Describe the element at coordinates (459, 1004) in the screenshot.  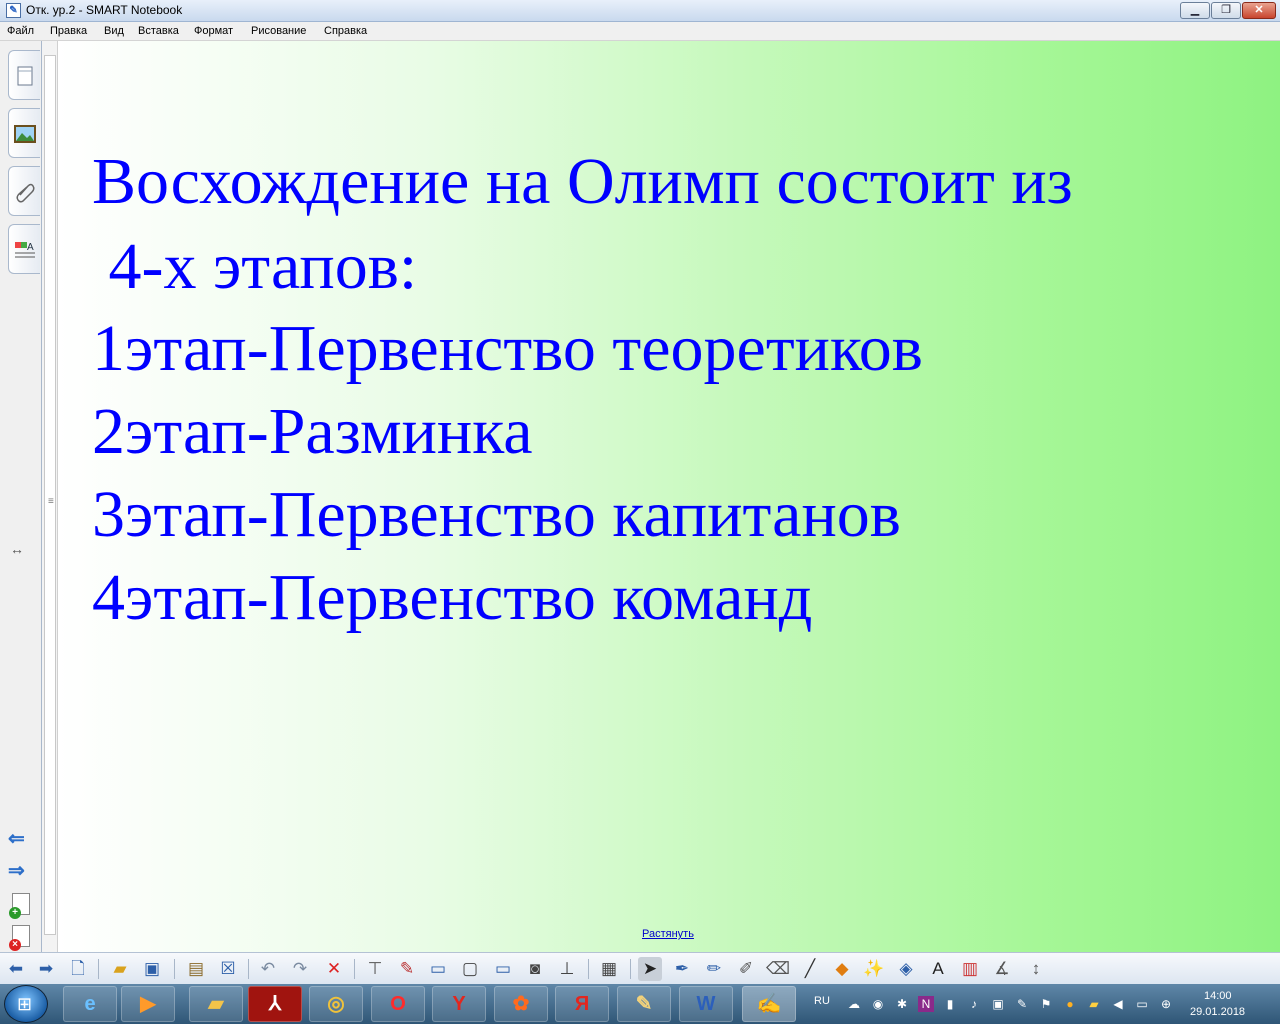
I see `yandex-browser-icon: Y` at that location.